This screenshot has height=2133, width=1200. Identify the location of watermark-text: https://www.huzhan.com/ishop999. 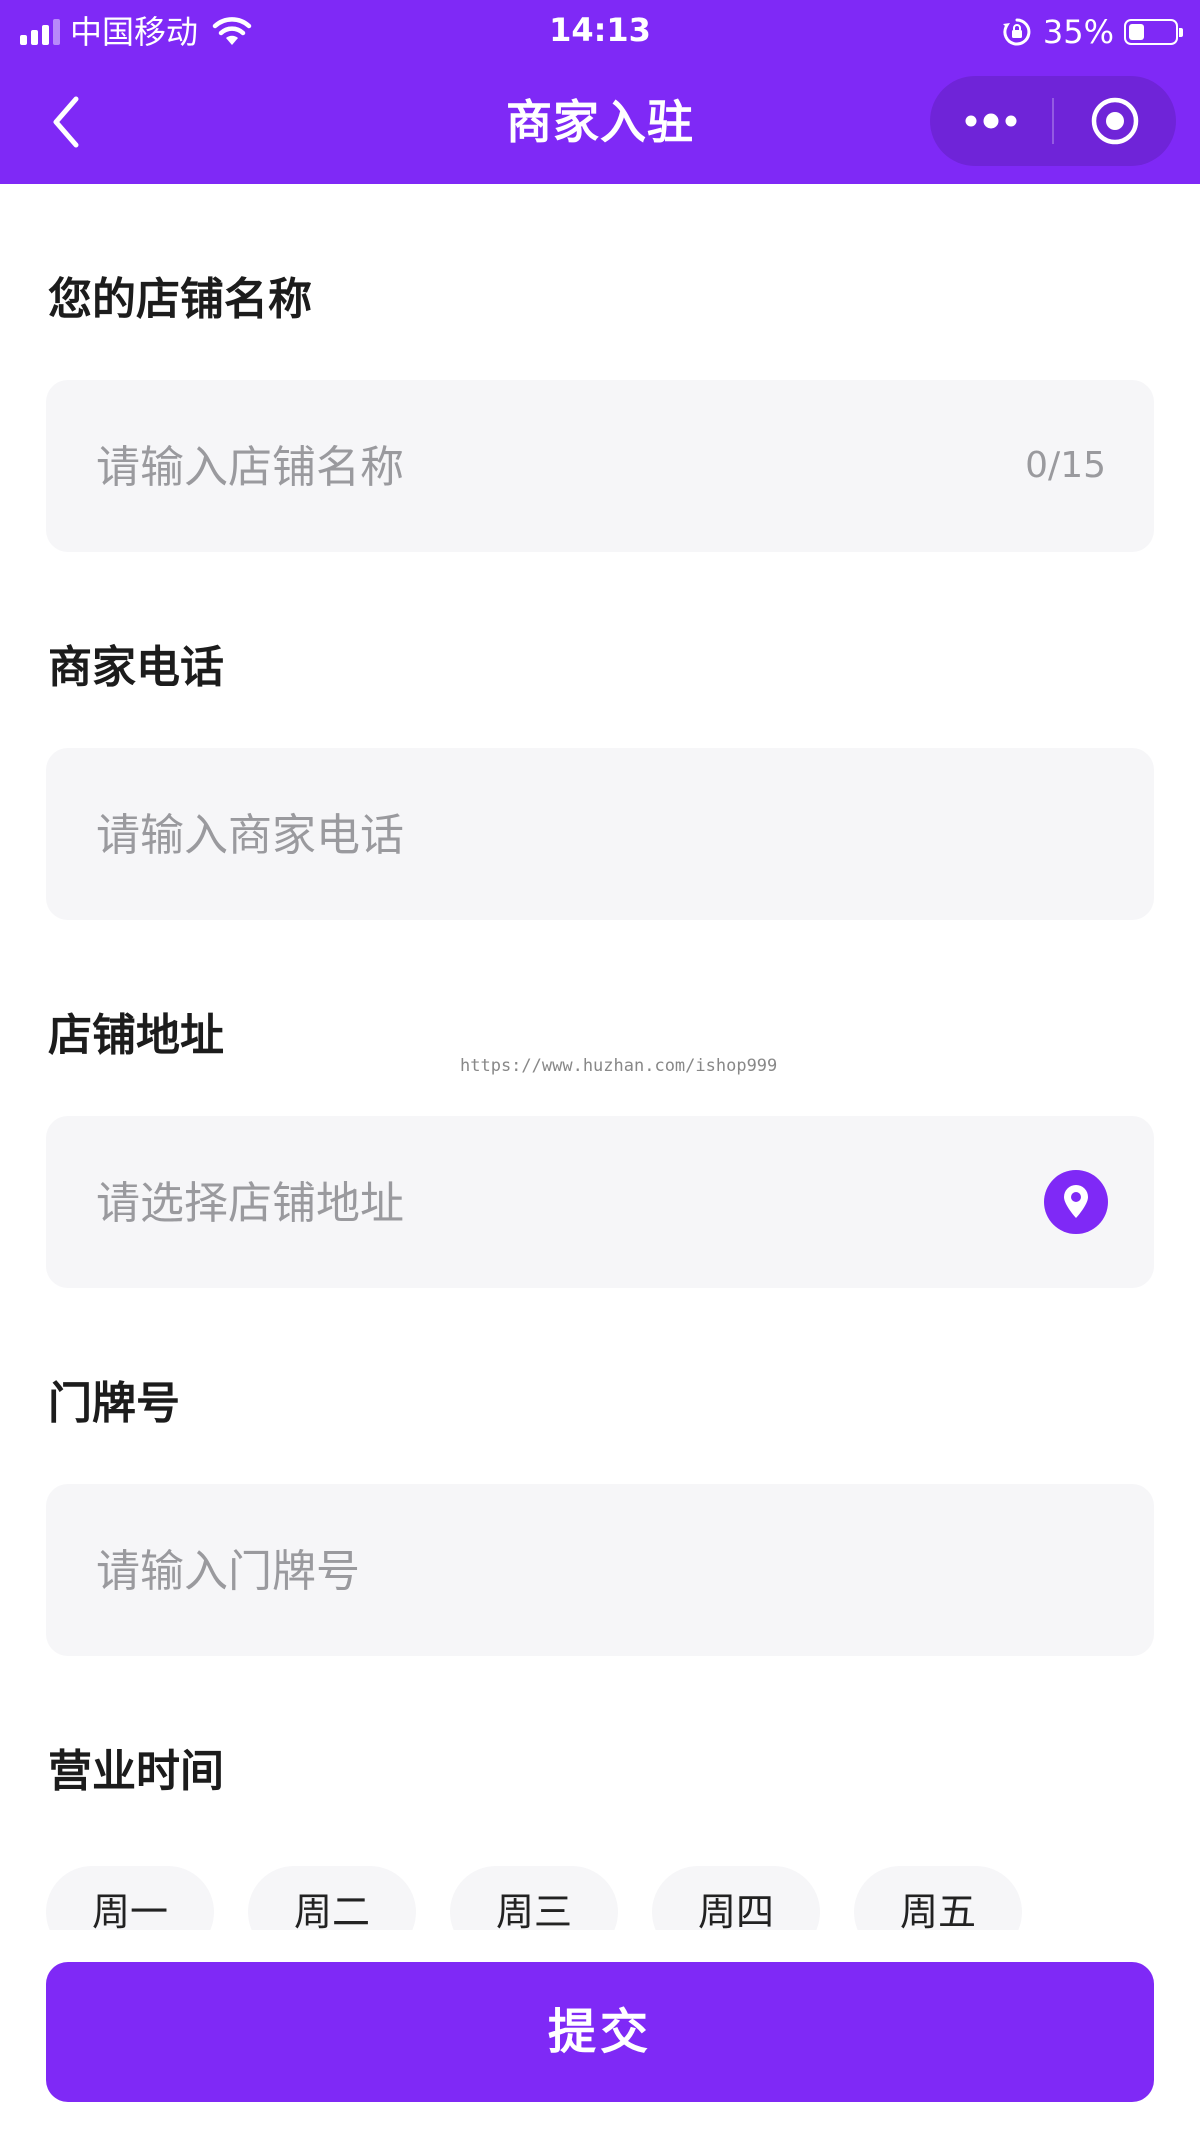
(619, 1066).